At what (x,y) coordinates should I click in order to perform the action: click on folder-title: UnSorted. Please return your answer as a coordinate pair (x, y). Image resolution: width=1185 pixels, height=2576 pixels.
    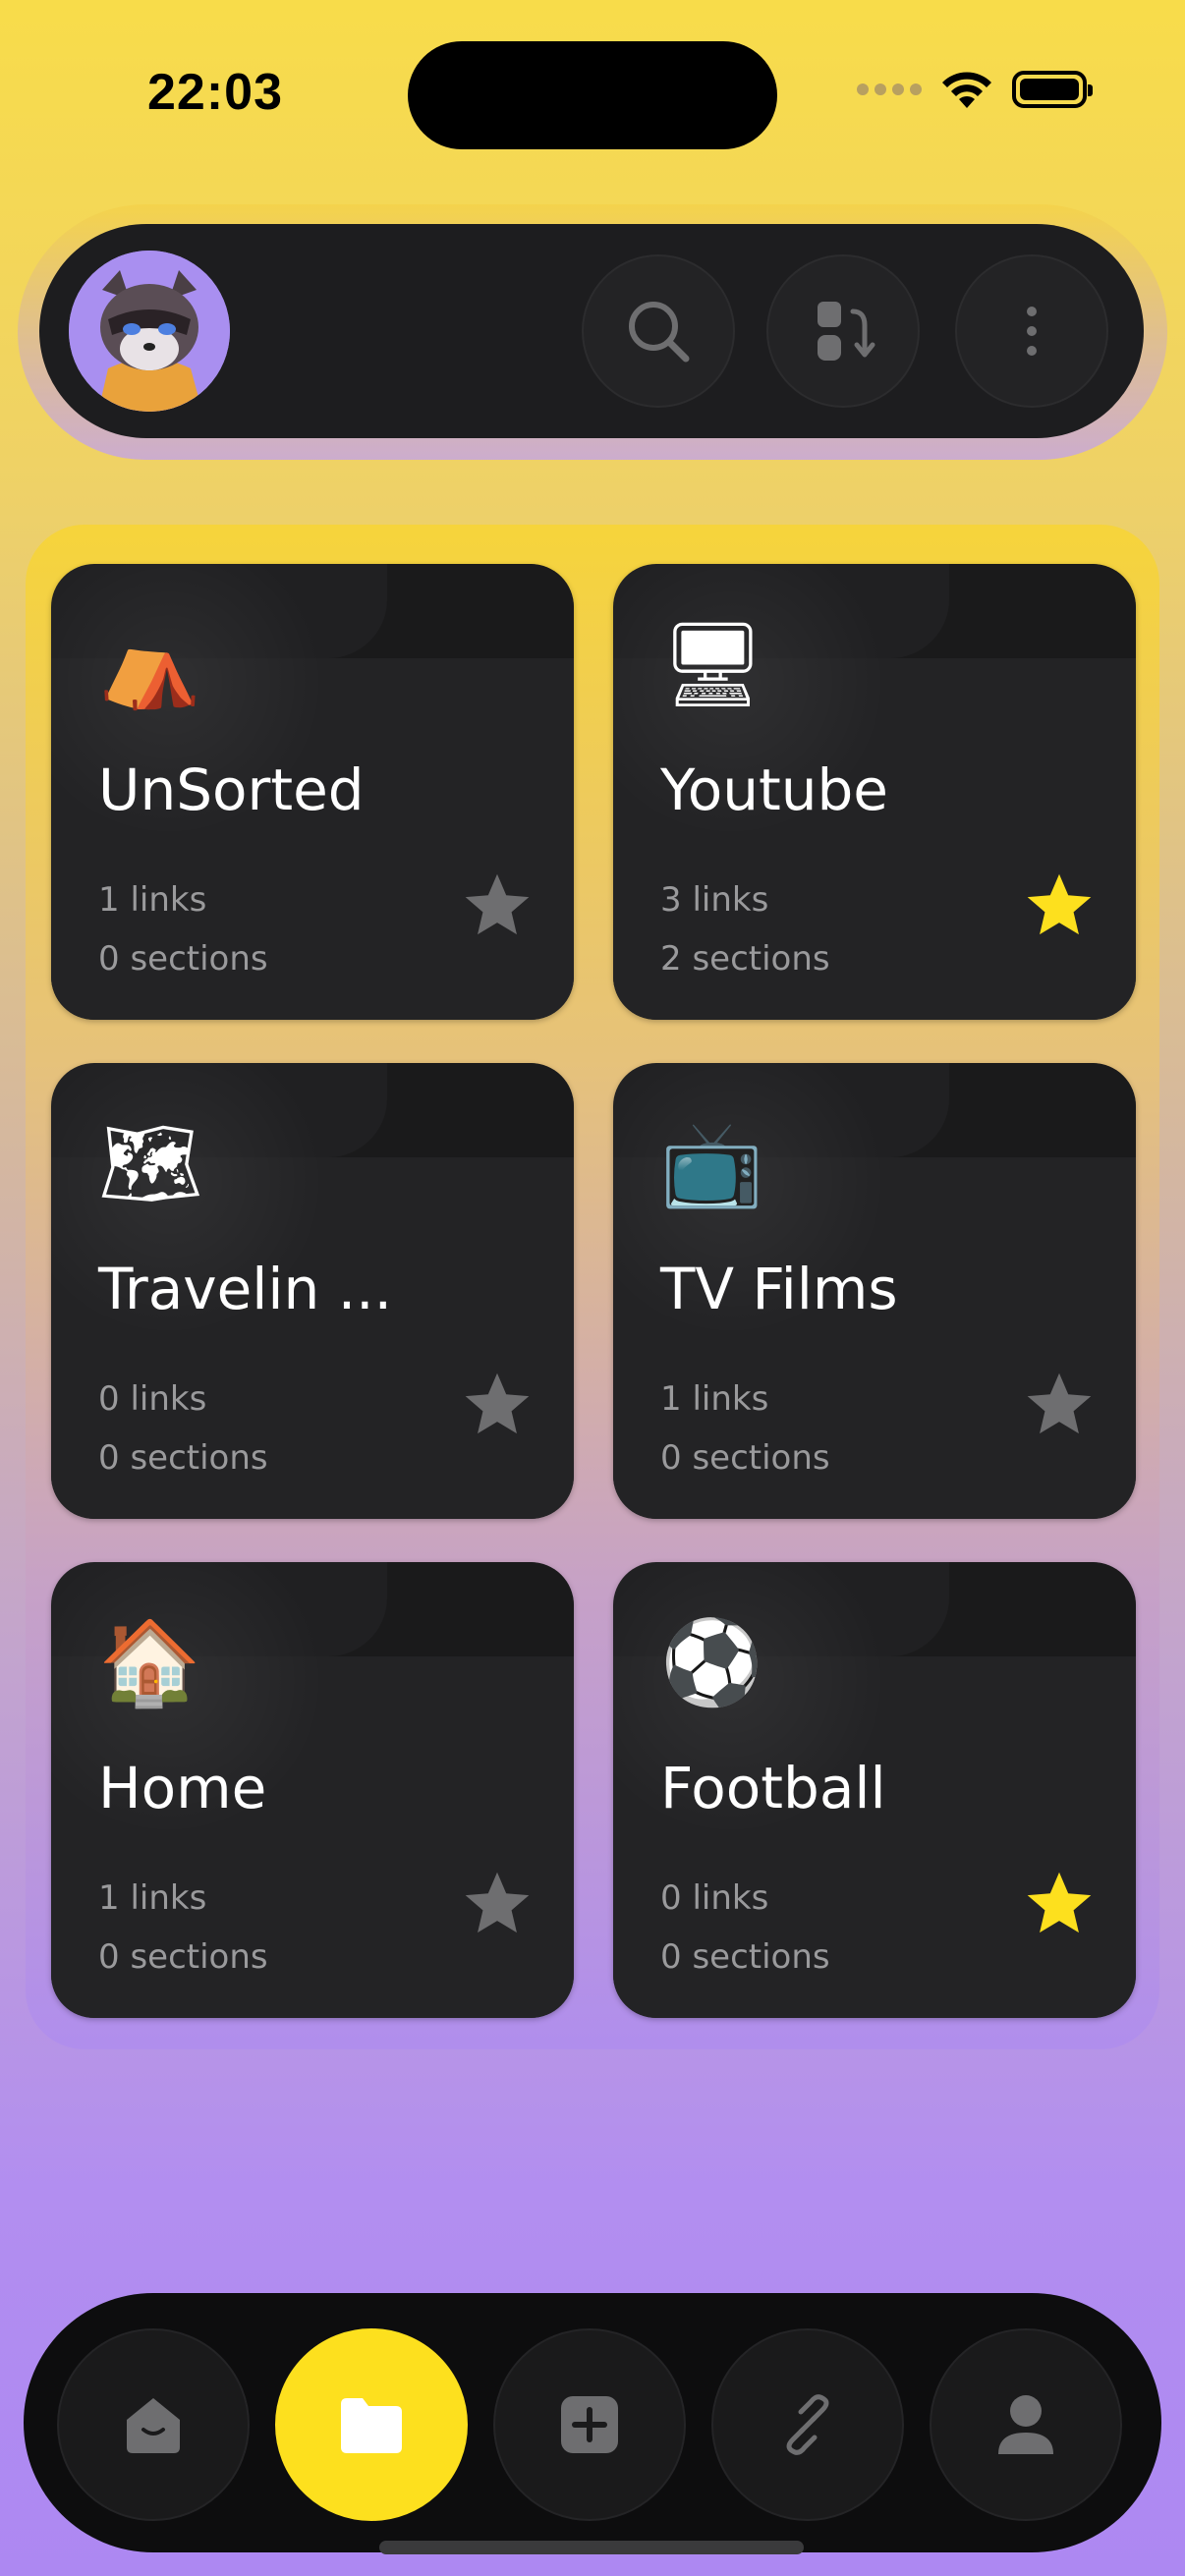
    Looking at the image, I should click on (232, 789).